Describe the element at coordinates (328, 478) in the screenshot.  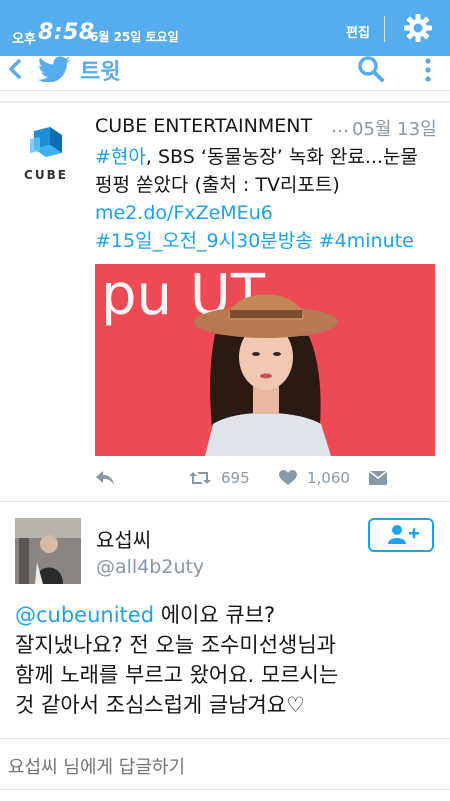
I see `like-count: 1,060` at that location.